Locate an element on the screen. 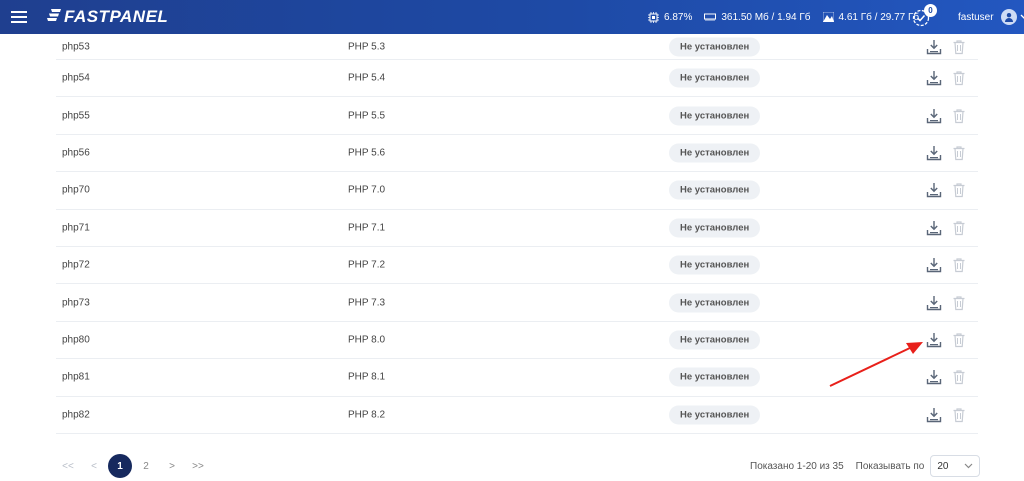 This screenshot has width=1024, height=481. php-version-cell: PHP 5.6 is located at coordinates (367, 153).